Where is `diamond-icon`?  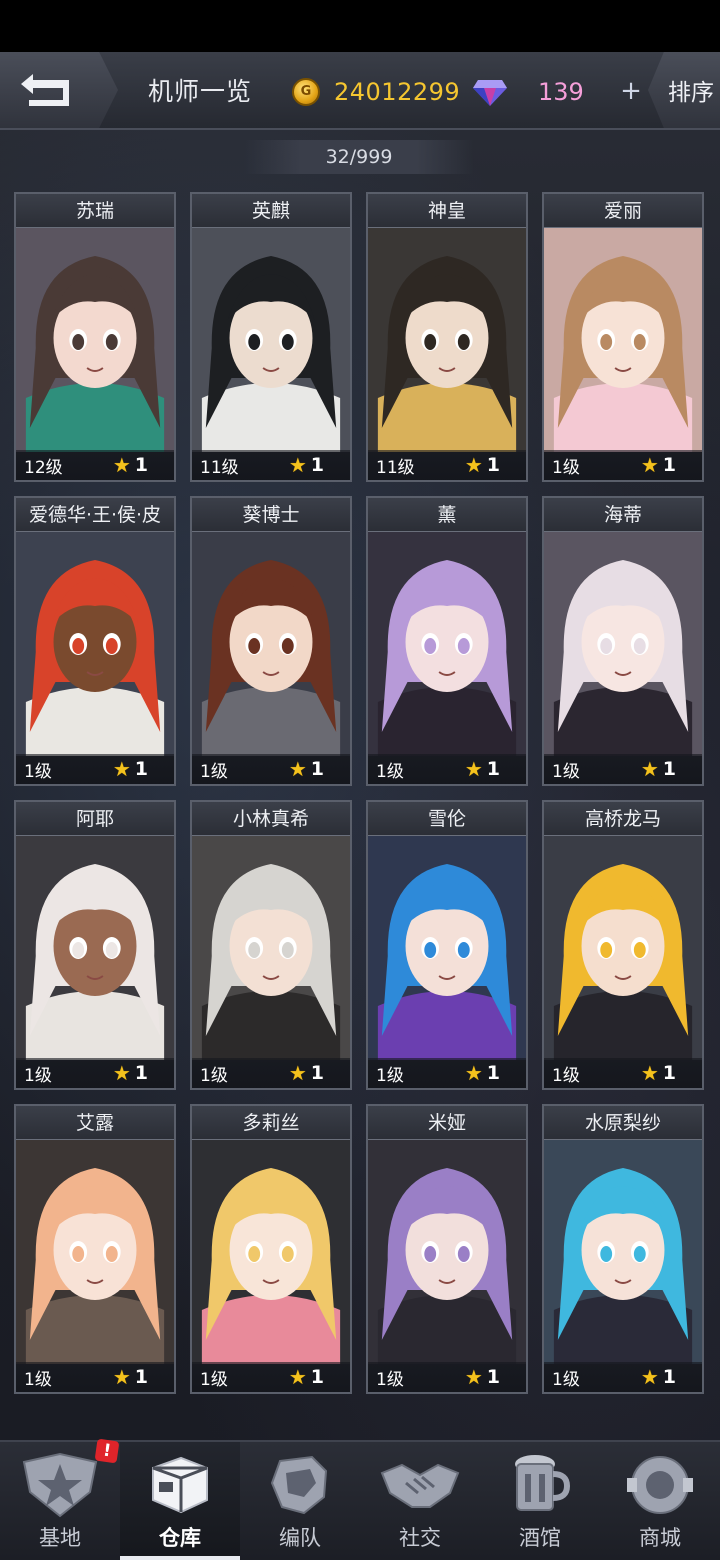 diamond-icon is located at coordinates (490, 93).